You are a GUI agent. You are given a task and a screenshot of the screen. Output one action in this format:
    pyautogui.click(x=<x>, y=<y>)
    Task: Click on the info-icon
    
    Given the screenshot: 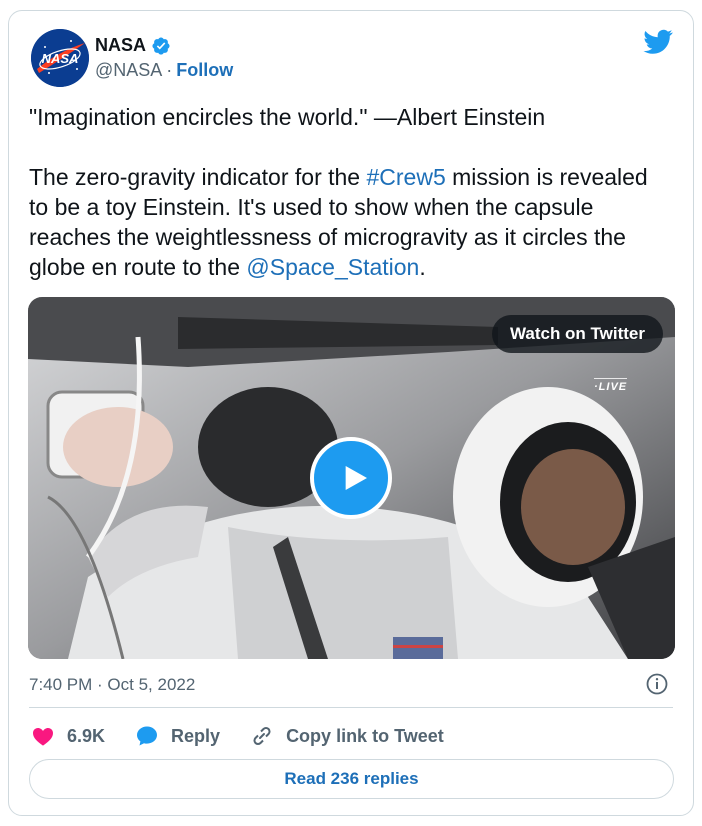 What is the action you would take?
    pyautogui.click(x=657, y=684)
    